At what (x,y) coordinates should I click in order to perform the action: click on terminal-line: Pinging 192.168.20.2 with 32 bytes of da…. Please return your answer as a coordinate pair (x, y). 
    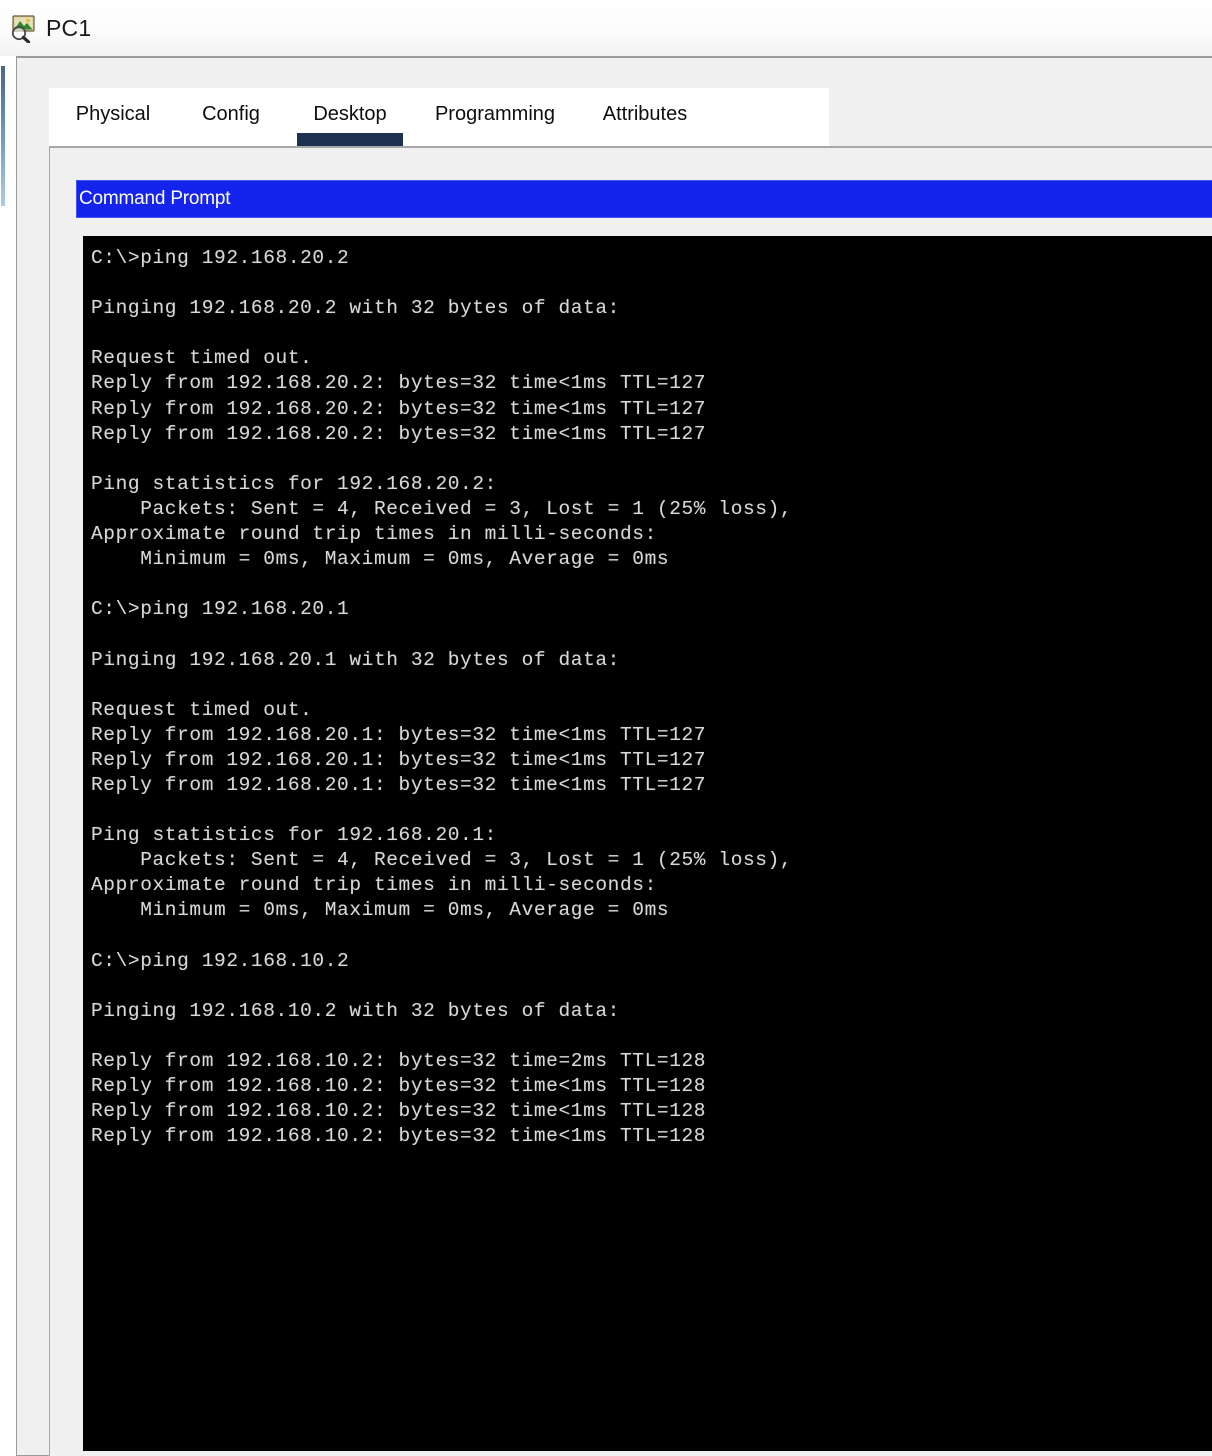
    Looking at the image, I should click on (355, 308).